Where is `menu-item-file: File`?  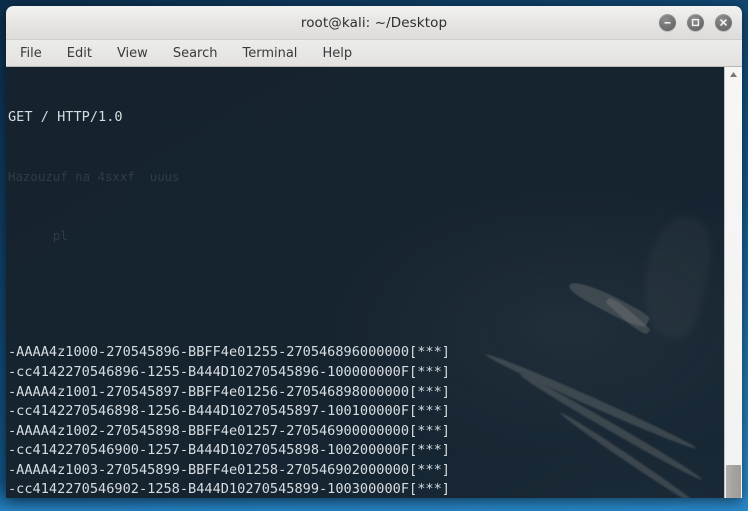 menu-item-file: File is located at coordinates (31, 53).